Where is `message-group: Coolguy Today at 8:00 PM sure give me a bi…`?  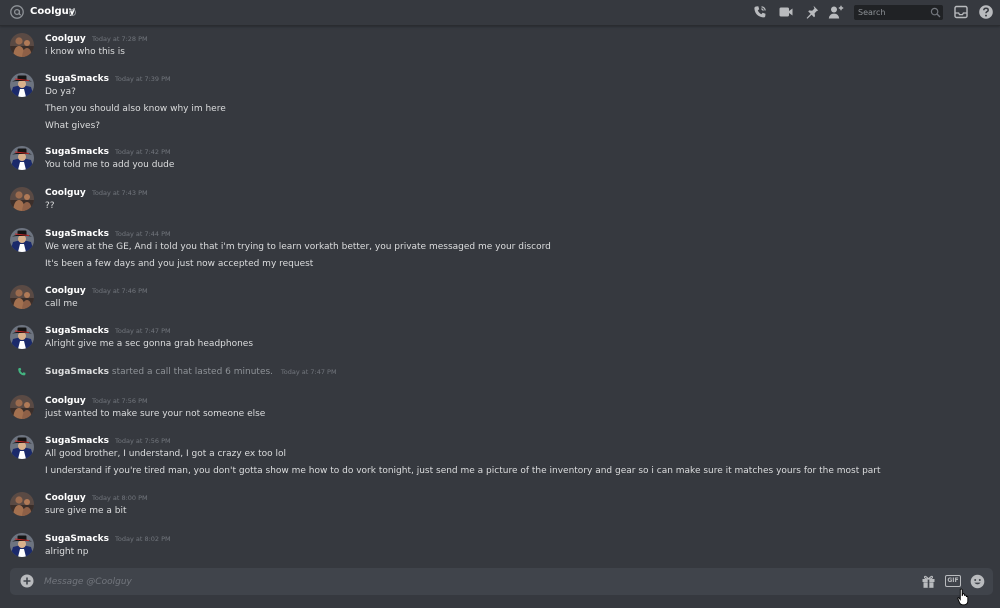
message-group: Coolguy Today at 8:00 PM sure give me a bi… is located at coordinates (500, 507).